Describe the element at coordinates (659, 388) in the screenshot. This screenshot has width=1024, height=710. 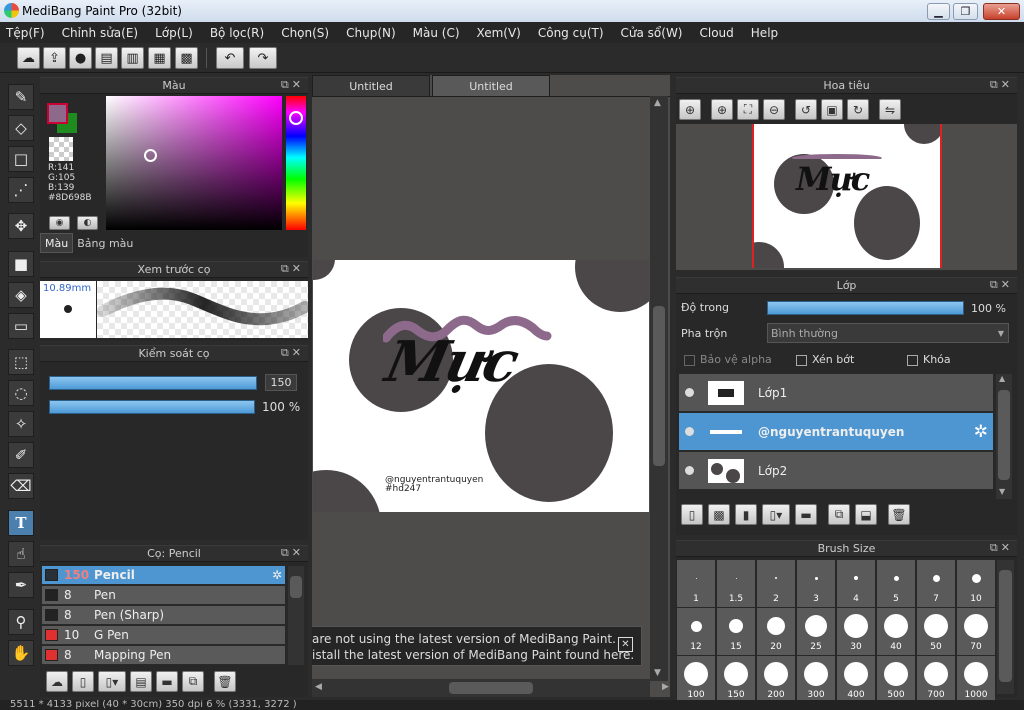
I see `canvas-vertical-scrollbar: ▲ ▼` at that location.